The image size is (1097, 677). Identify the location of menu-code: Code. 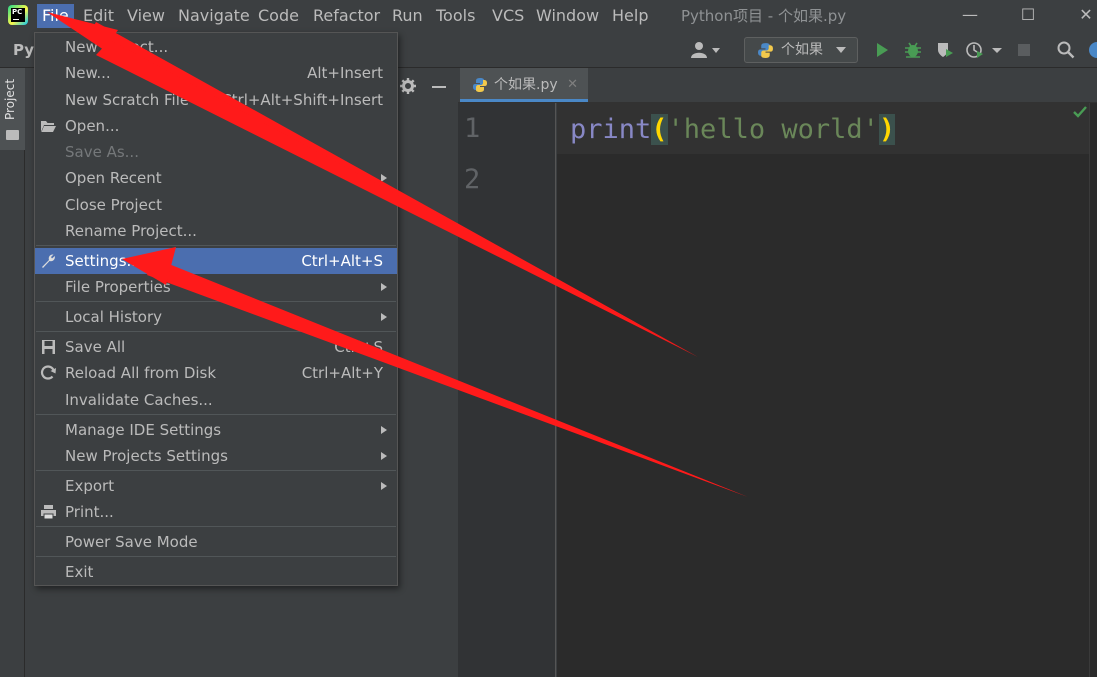
(278, 16).